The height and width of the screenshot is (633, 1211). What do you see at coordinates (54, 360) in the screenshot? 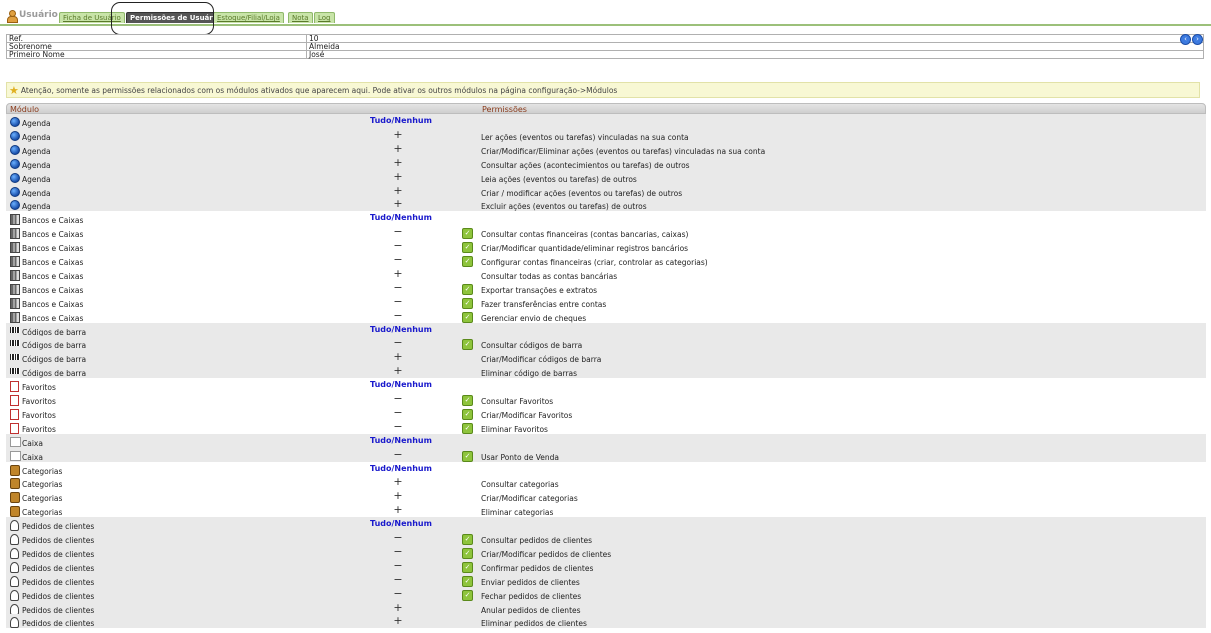
I see `module-name: Códigos de barra` at bounding box center [54, 360].